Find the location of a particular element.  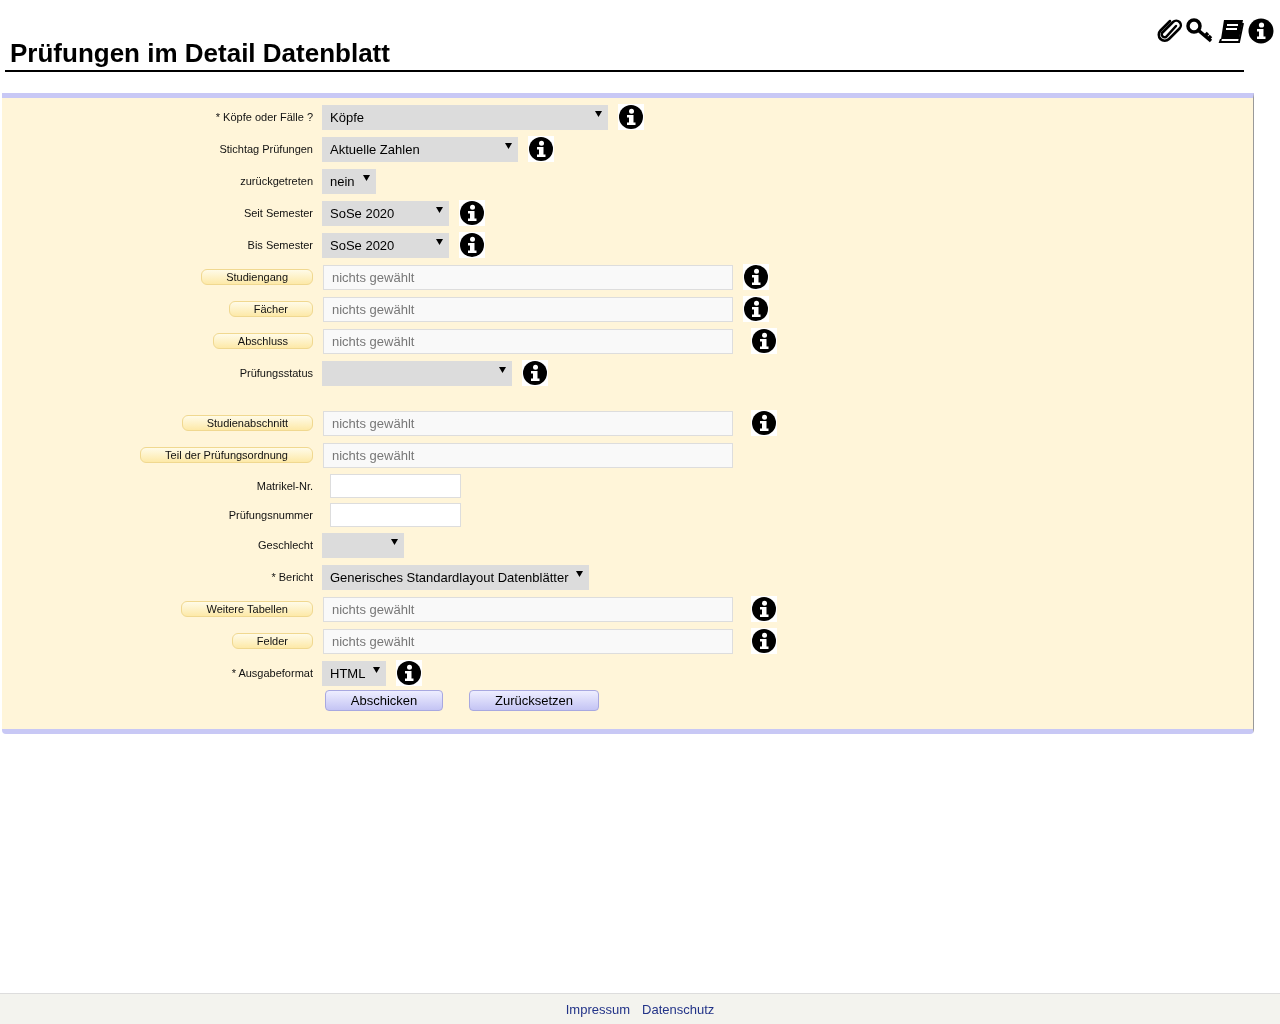

field-label: Geschlecht is located at coordinates (285, 545).